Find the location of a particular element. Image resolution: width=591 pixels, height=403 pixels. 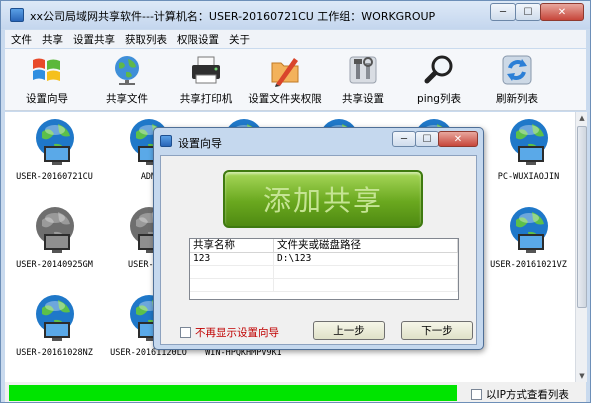

share-file-tool-button: 共享文件 is located at coordinates (127, 80).